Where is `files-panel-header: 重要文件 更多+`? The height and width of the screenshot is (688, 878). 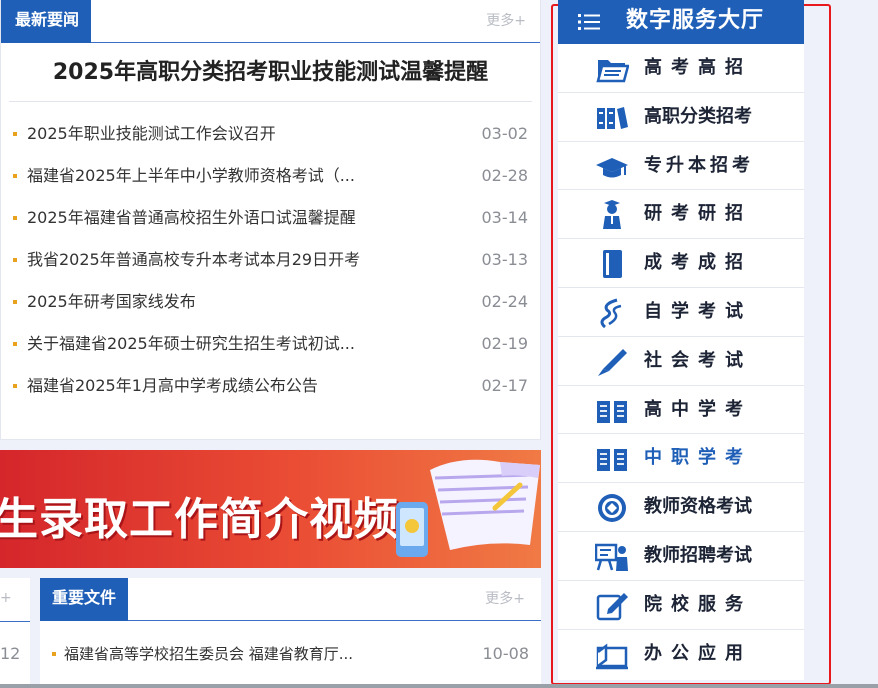 files-panel-header: 重要文件 更多+ is located at coordinates (290, 599).